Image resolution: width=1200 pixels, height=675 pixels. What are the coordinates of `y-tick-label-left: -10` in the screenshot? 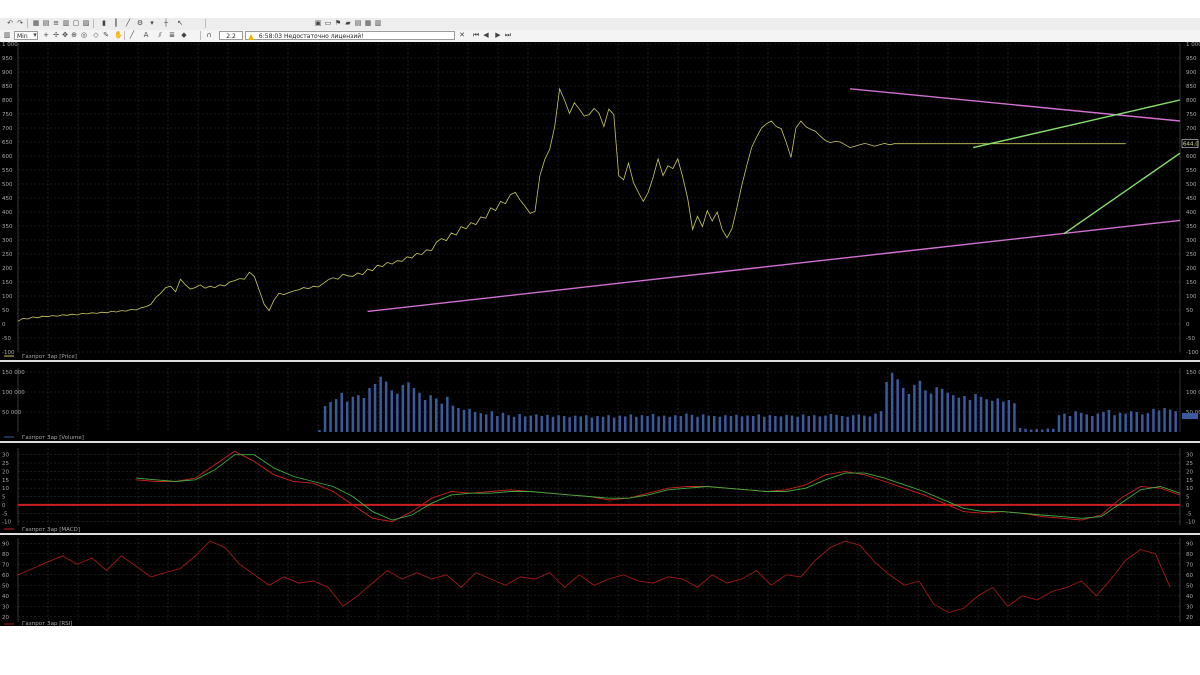 It's located at (6, 523).